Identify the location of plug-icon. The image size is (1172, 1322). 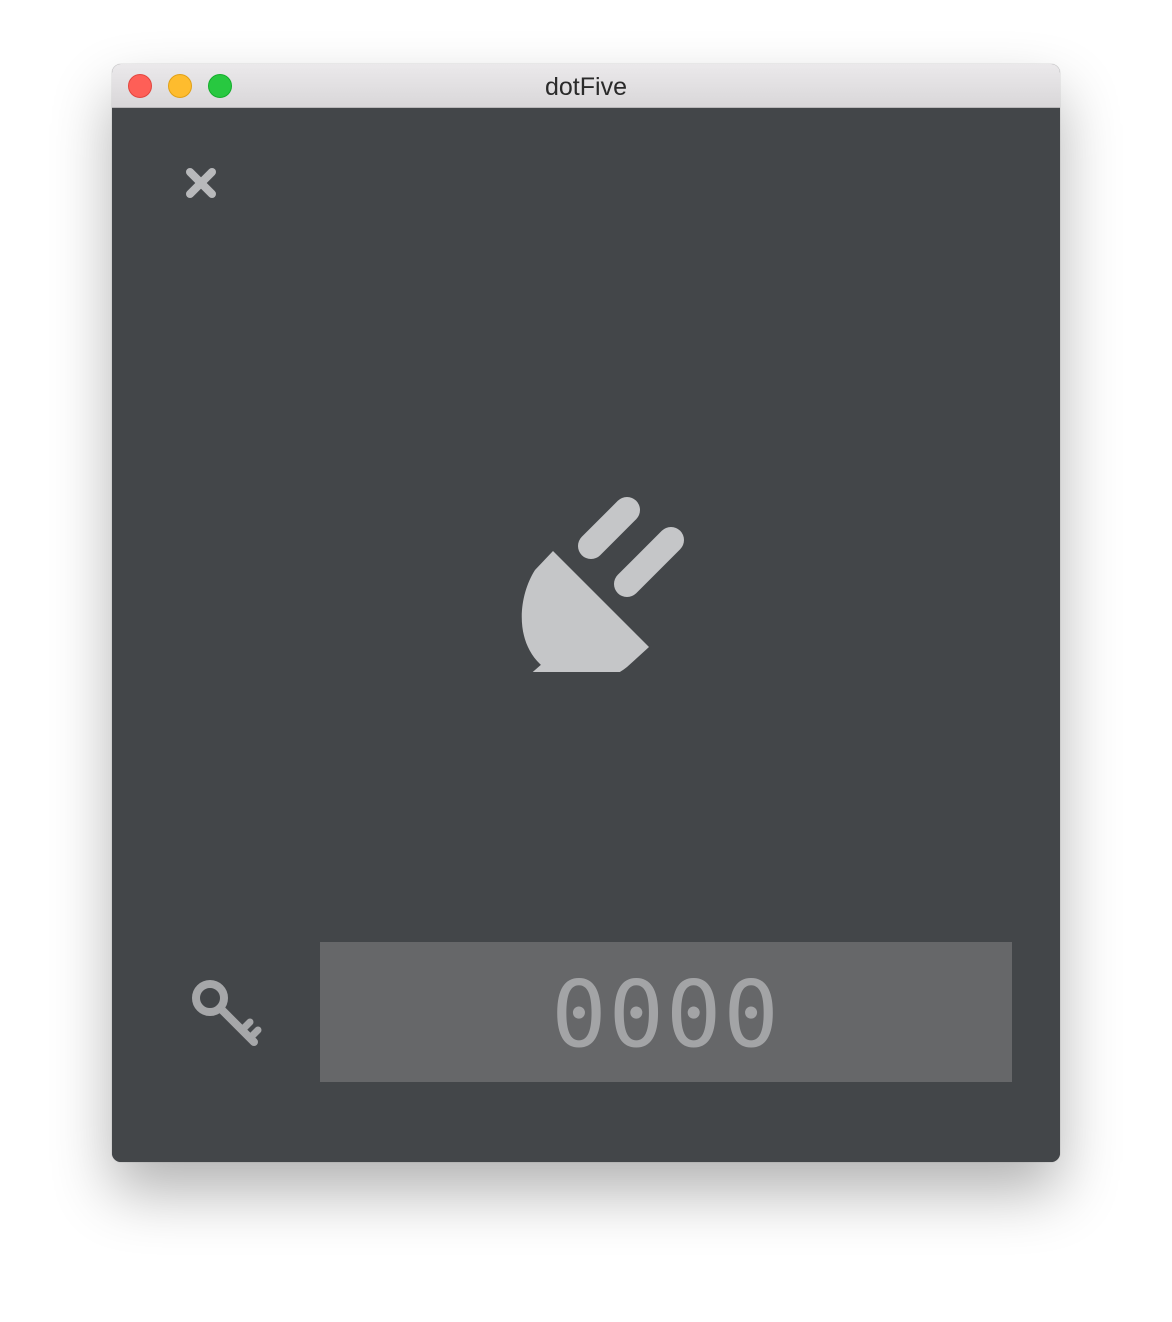
(587, 601).